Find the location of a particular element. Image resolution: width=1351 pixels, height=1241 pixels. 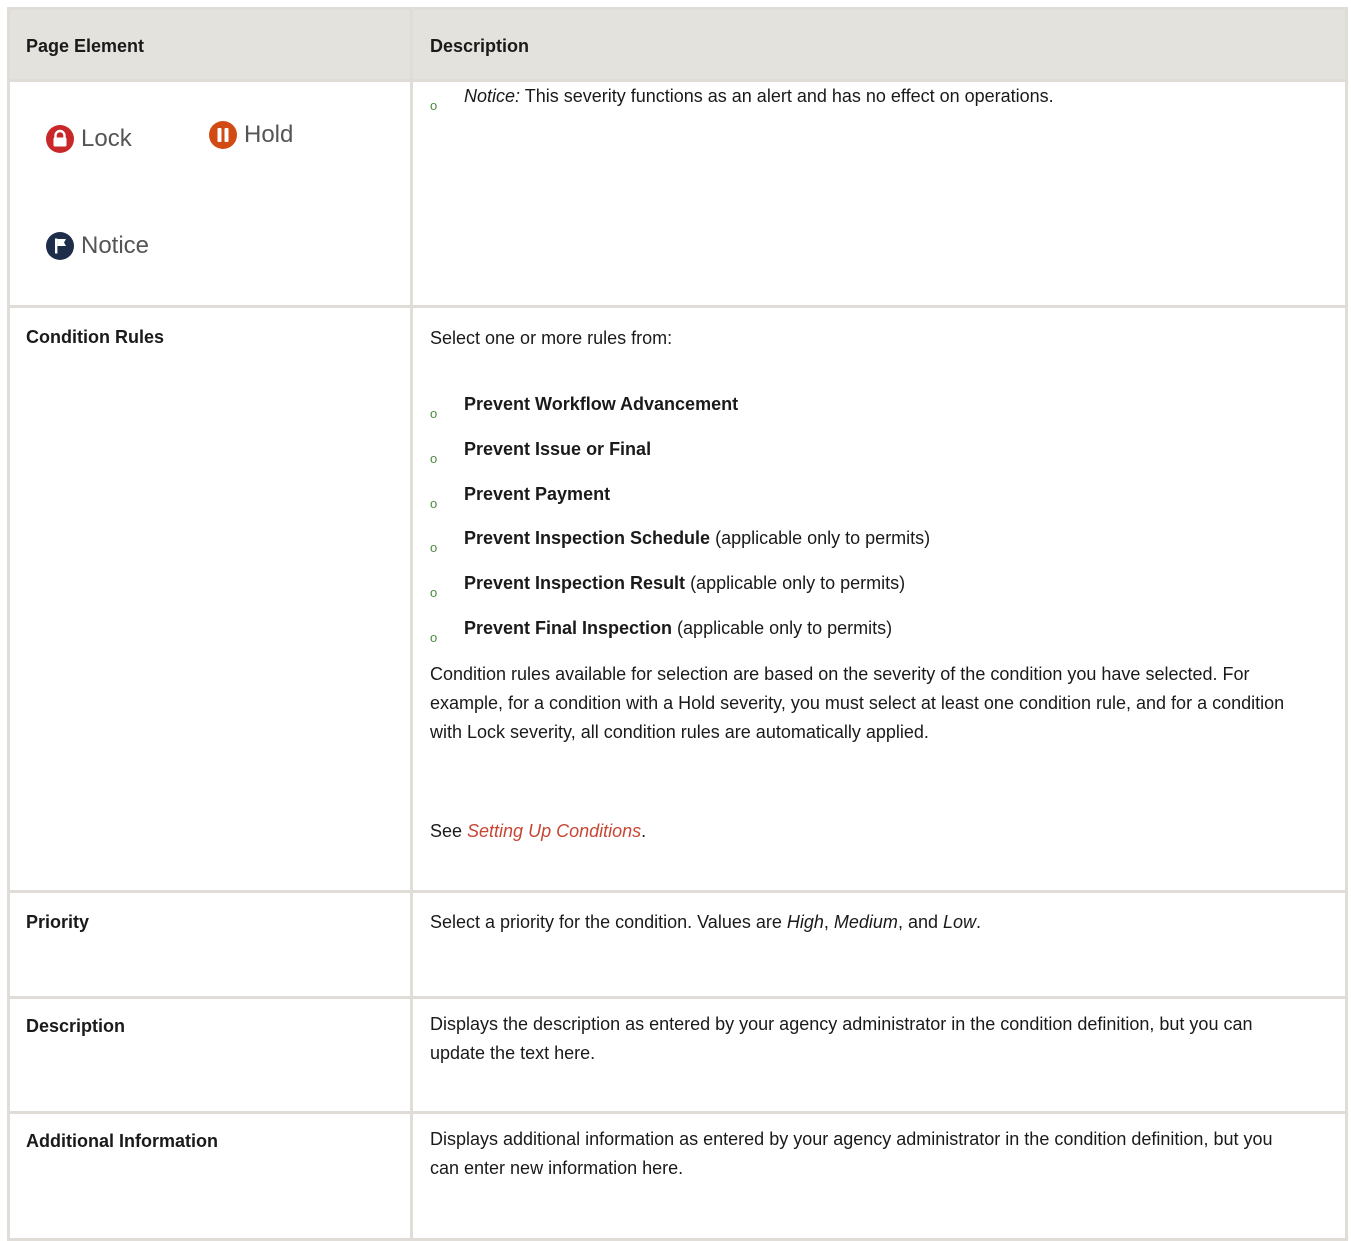

row-label-condition-rules: Condition Rules is located at coordinates (95, 337).